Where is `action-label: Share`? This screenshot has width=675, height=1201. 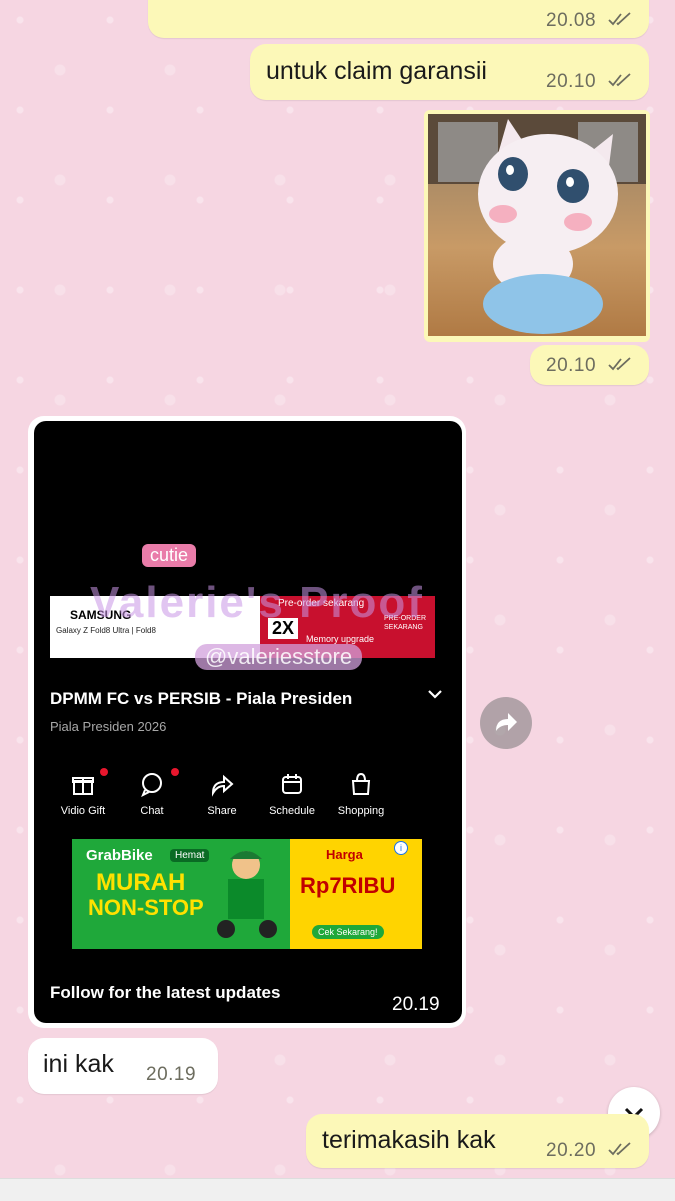
action-label: Share is located at coordinates (222, 811).